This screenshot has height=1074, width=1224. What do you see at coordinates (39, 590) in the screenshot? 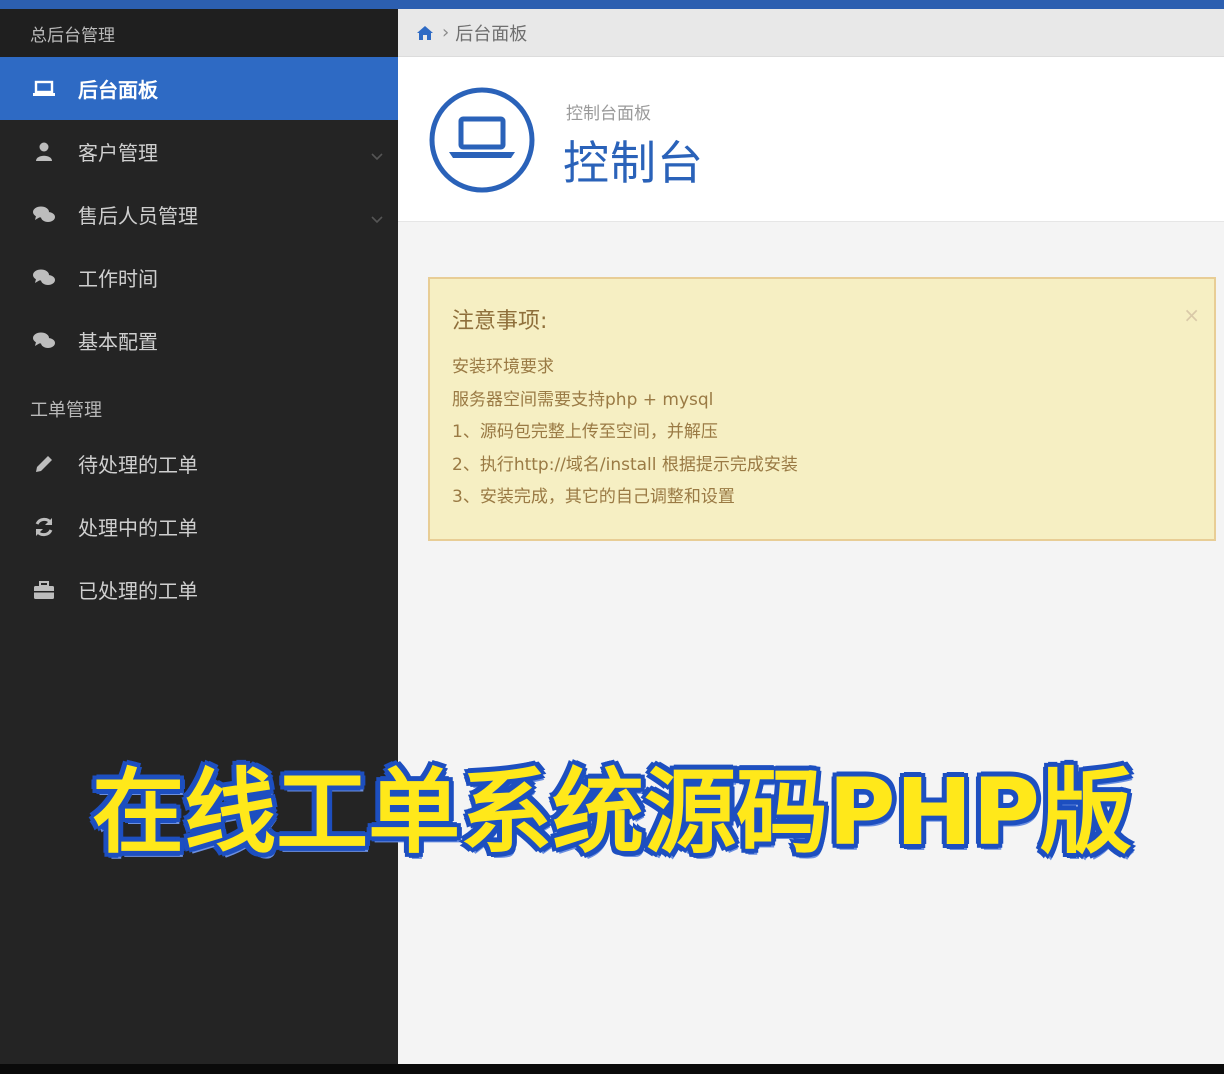
I see `briefcase-icon` at bounding box center [39, 590].